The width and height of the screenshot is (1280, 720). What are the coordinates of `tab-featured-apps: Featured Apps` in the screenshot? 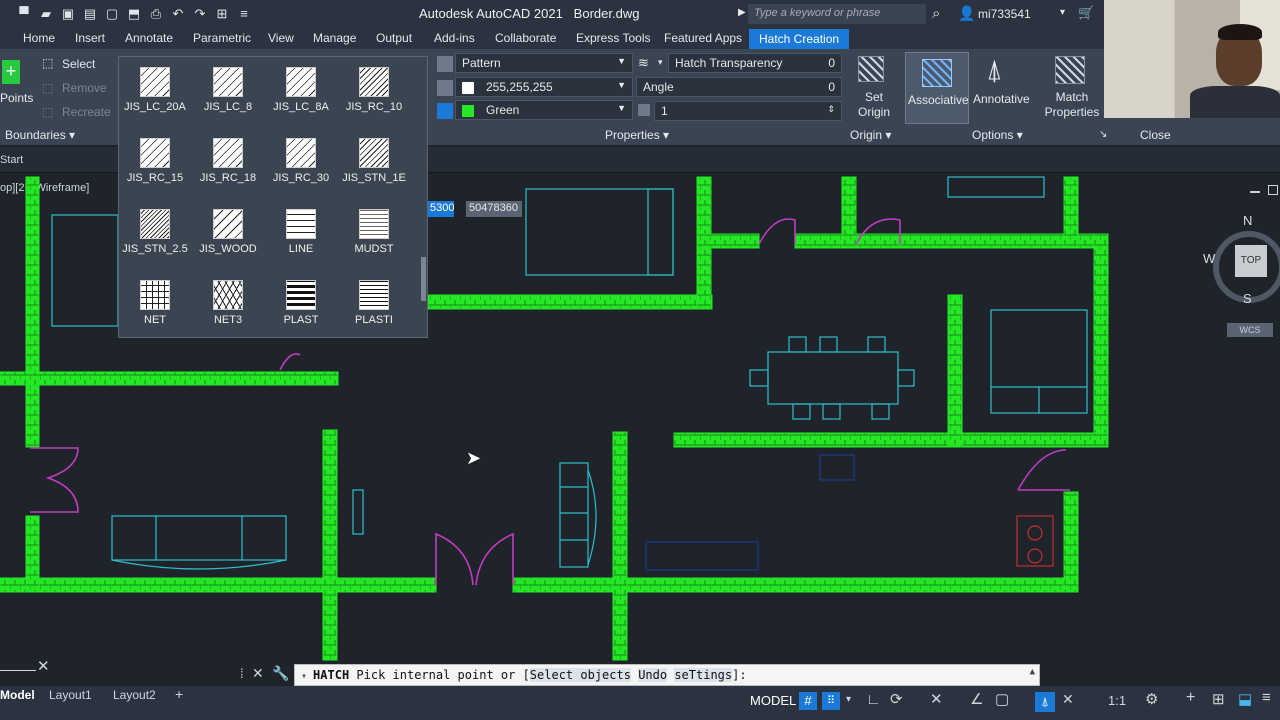 It's located at (703, 38).